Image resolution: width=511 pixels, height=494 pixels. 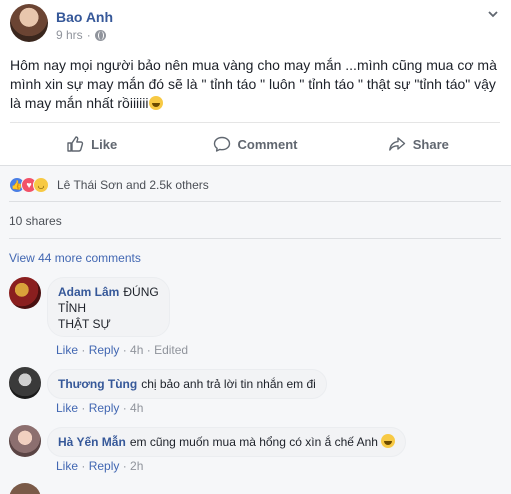 I want to click on post-meta: 9 hrs ·, so click(x=81, y=35).